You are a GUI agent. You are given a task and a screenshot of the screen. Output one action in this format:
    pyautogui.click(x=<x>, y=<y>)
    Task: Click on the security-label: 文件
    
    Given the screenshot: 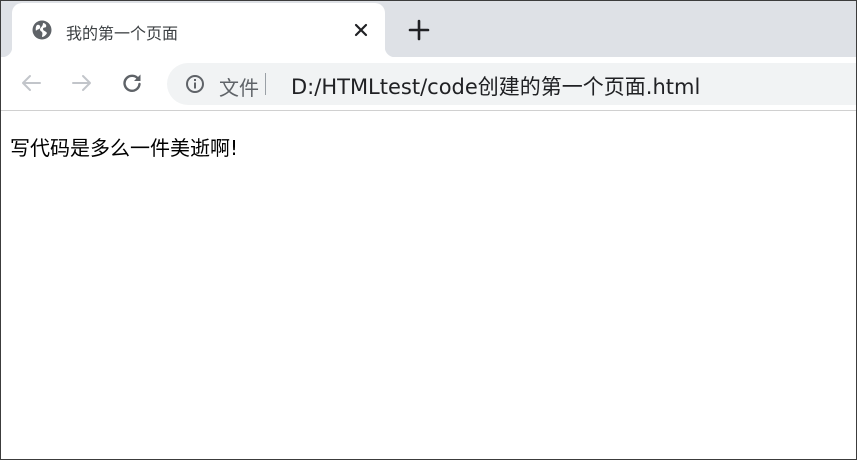 What is the action you would take?
    pyautogui.click(x=239, y=88)
    